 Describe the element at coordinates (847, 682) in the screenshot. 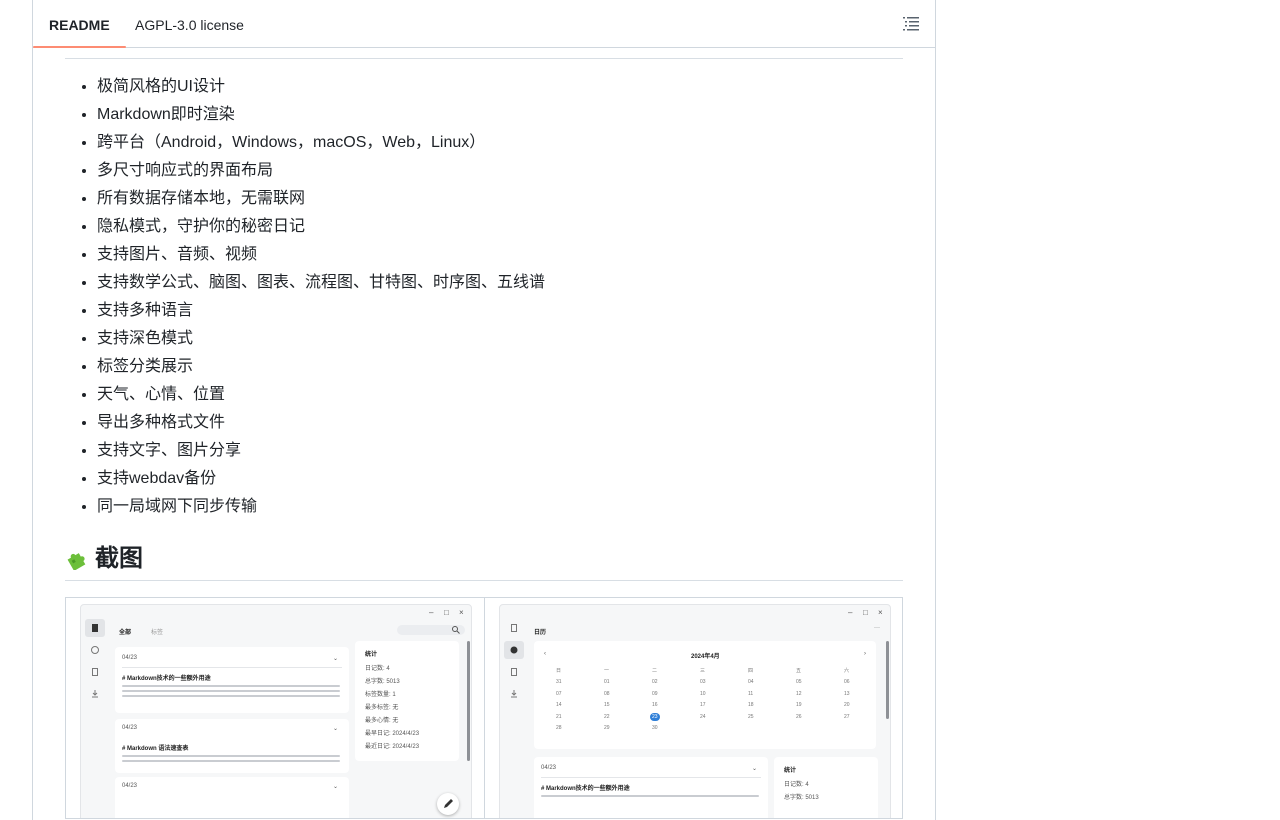

I see `calendar-day: 06` at that location.